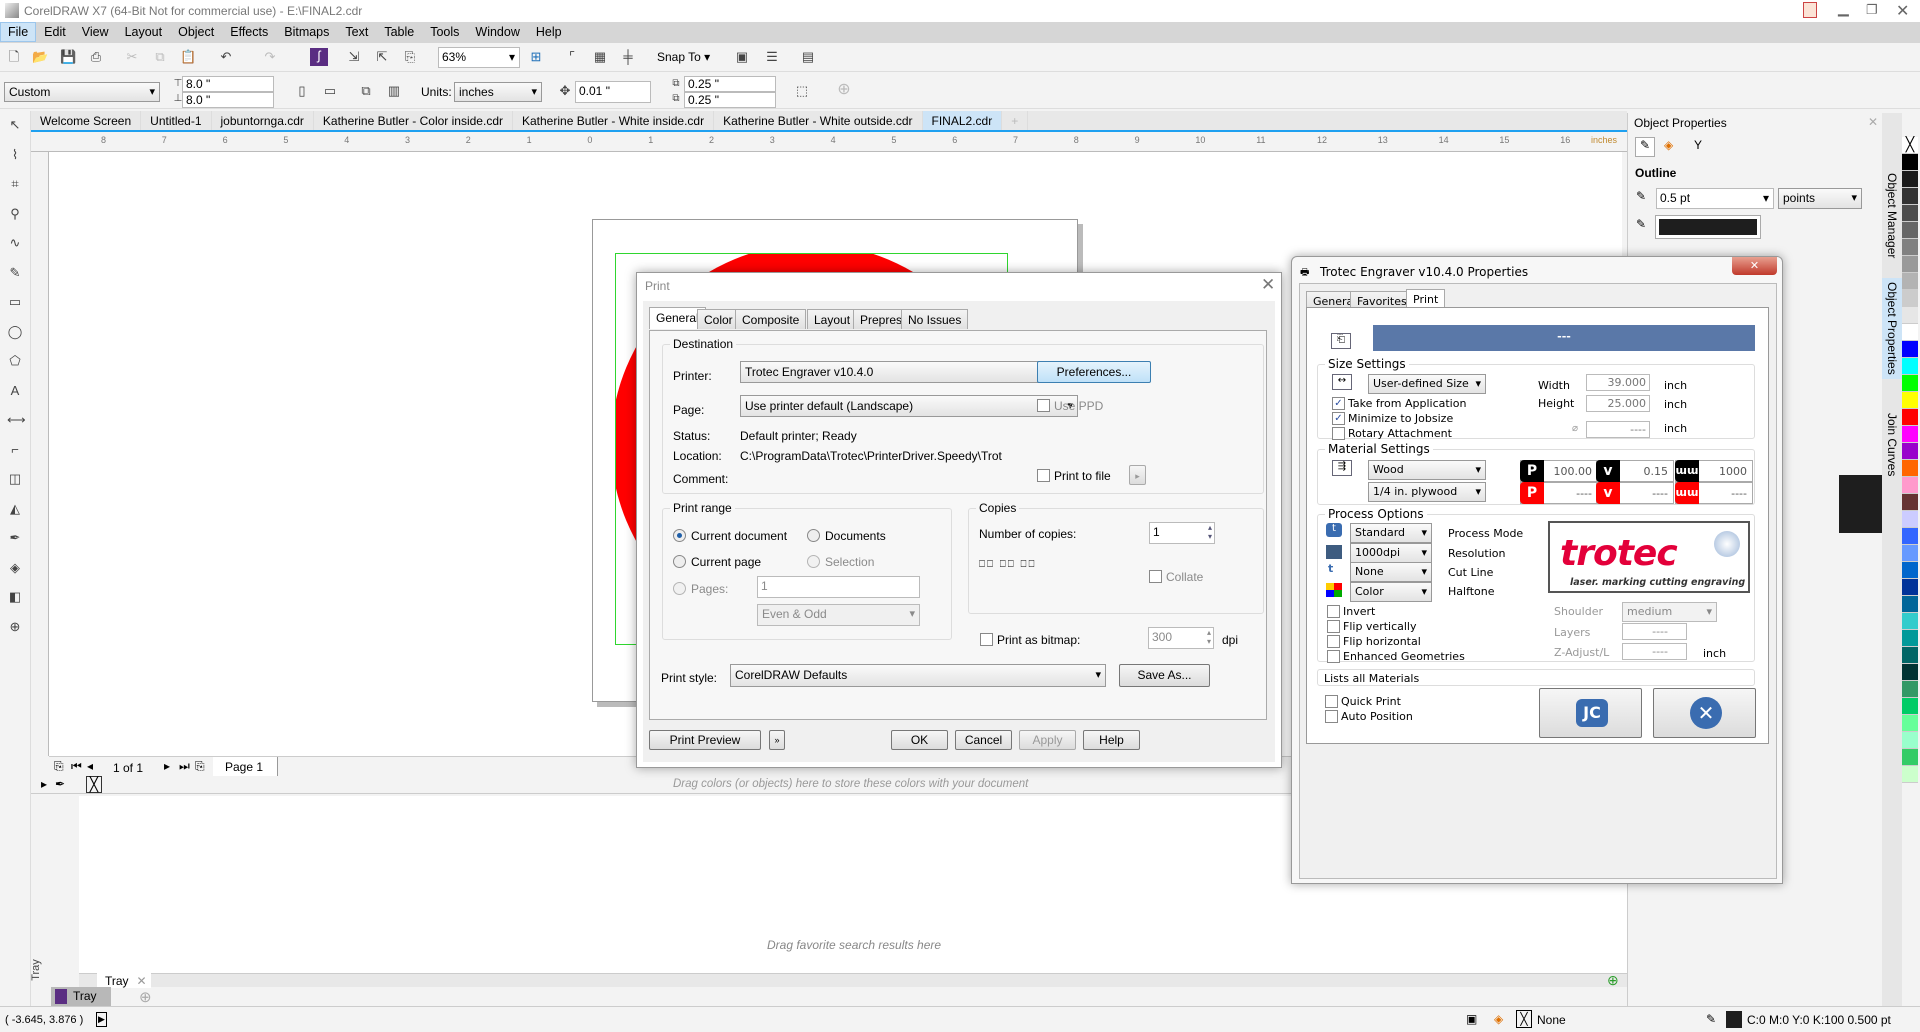  Describe the element at coordinates (1715, 198) in the screenshot. I see `outline-width-combo: 0.5 pt ▾` at that location.